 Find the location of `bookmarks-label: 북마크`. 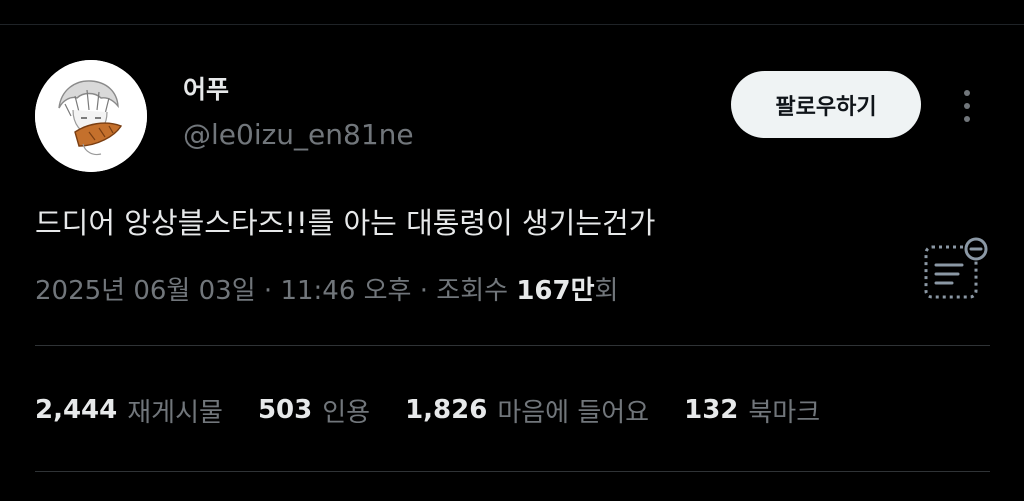

bookmarks-label: 북마크 is located at coordinates (784, 412).